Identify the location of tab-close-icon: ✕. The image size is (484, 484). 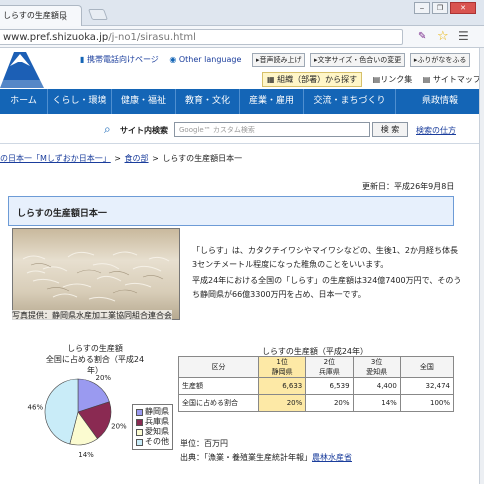
(64, 18).